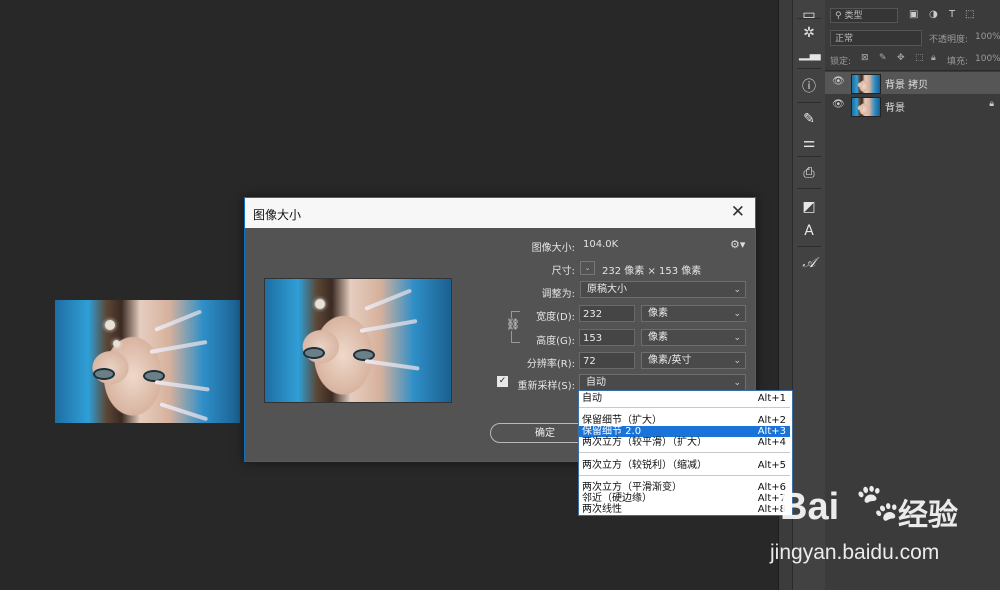 This screenshot has width=1000, height=590. I want to click on image-size-value: 104.0K, so click(601, 244).